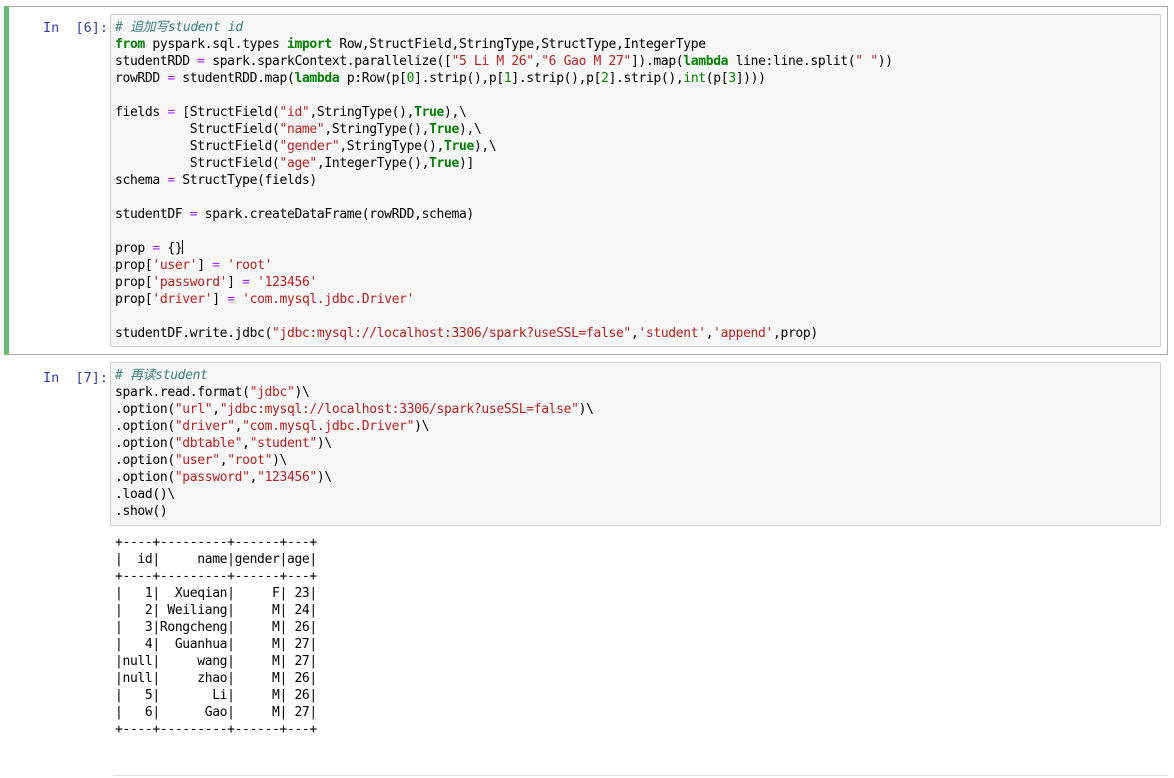 The width and height of the screenshot is (1174, 778). Describe the element at coordinates (504, 265) in the screenshot. I see `code-line: prop['user'] = 'root'` at that location.